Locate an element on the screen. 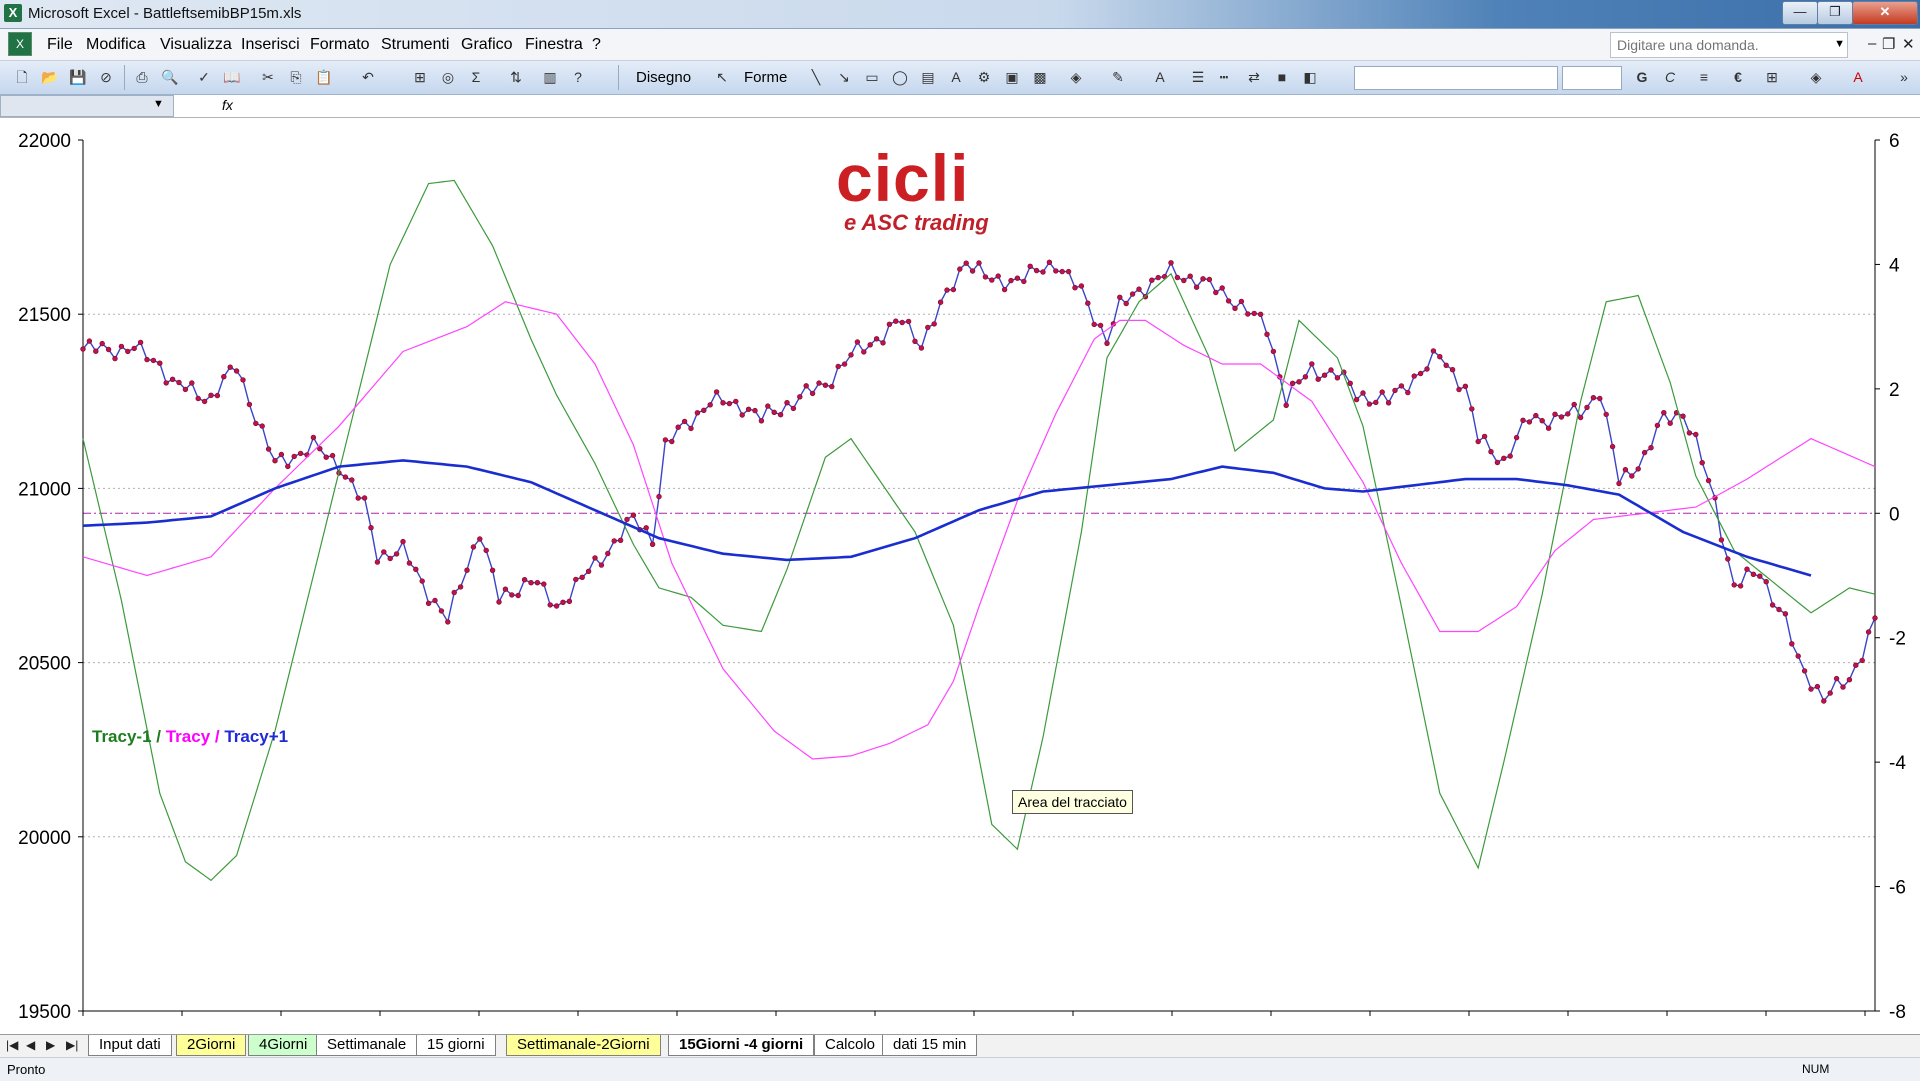  bold-button: G is located at coordinates (1642, 77).